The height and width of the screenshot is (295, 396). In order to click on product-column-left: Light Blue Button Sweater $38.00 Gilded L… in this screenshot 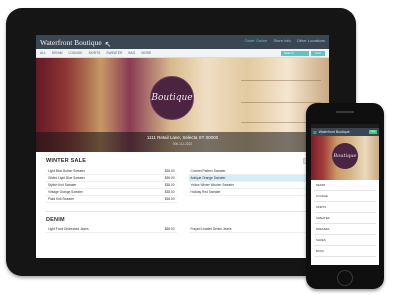, I will do `click(111, 185)`.